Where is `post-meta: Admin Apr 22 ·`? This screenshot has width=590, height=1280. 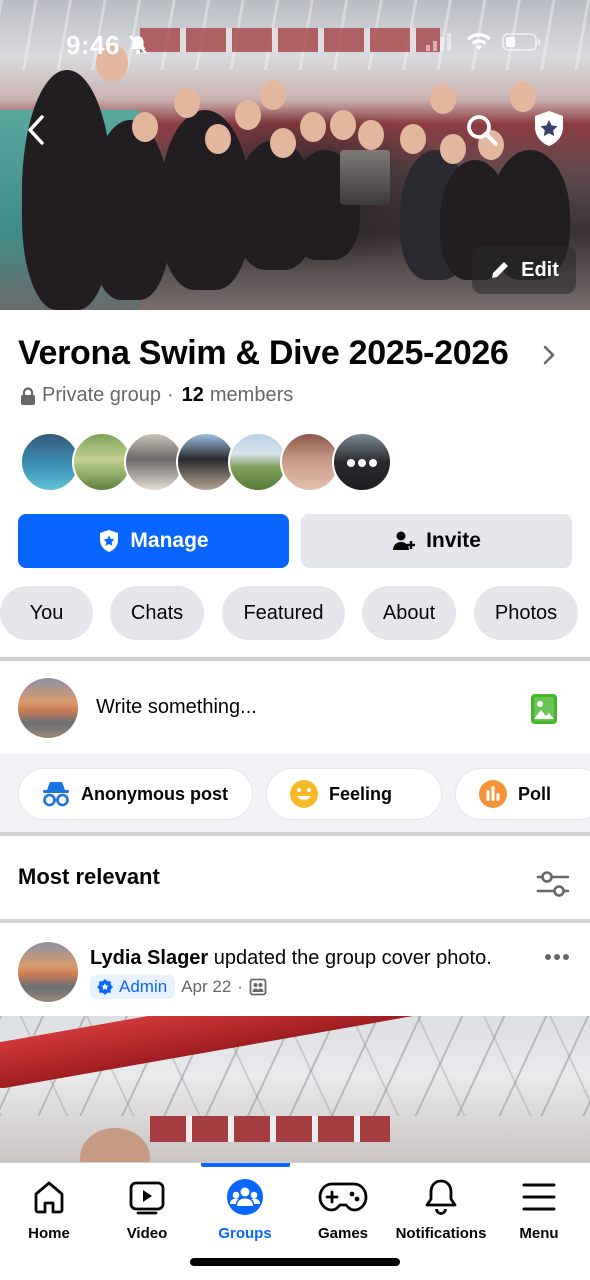 post-meta: Admin Apr 22 · is located at coordinates (178, 987).